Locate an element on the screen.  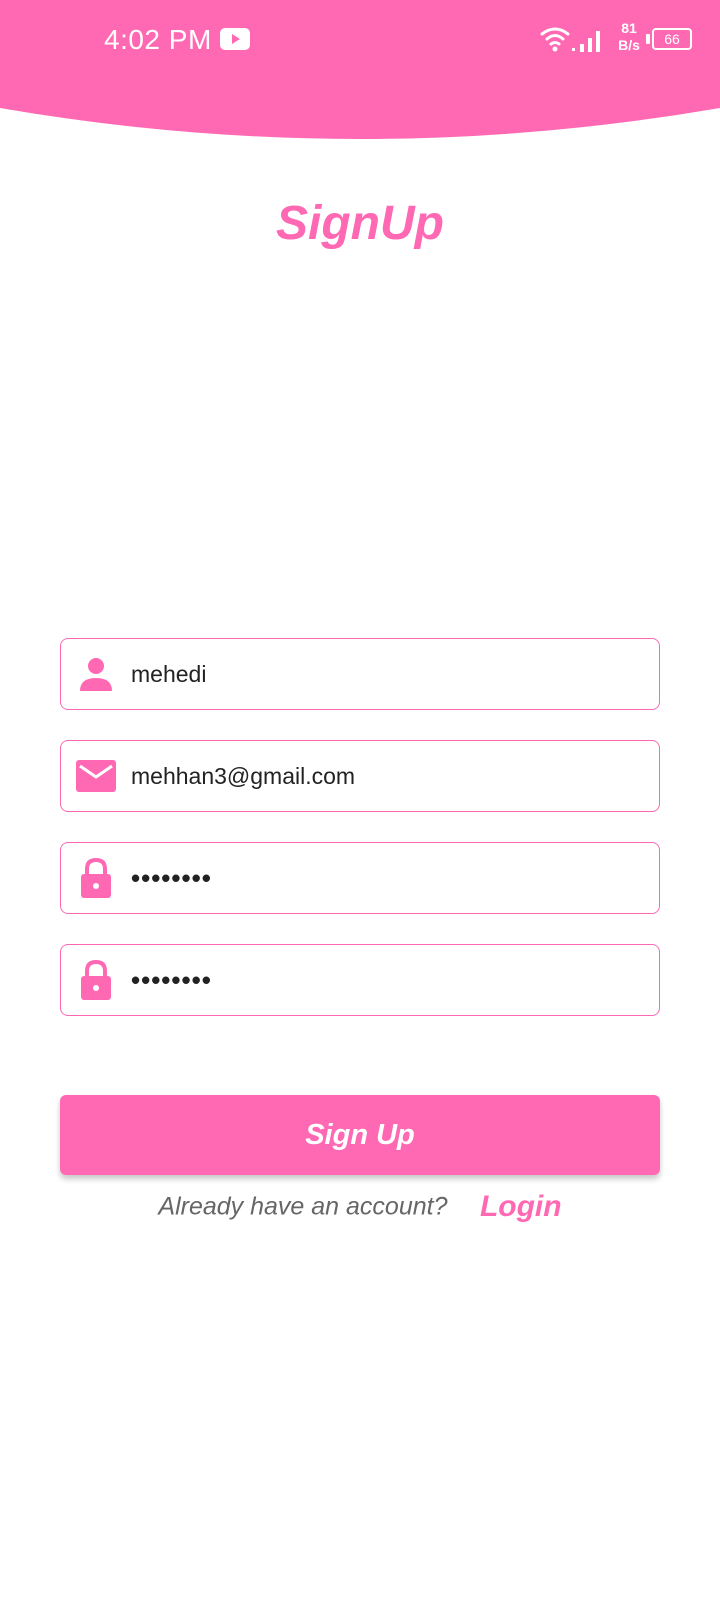
battery-cap is located at coordinates (648, 39).